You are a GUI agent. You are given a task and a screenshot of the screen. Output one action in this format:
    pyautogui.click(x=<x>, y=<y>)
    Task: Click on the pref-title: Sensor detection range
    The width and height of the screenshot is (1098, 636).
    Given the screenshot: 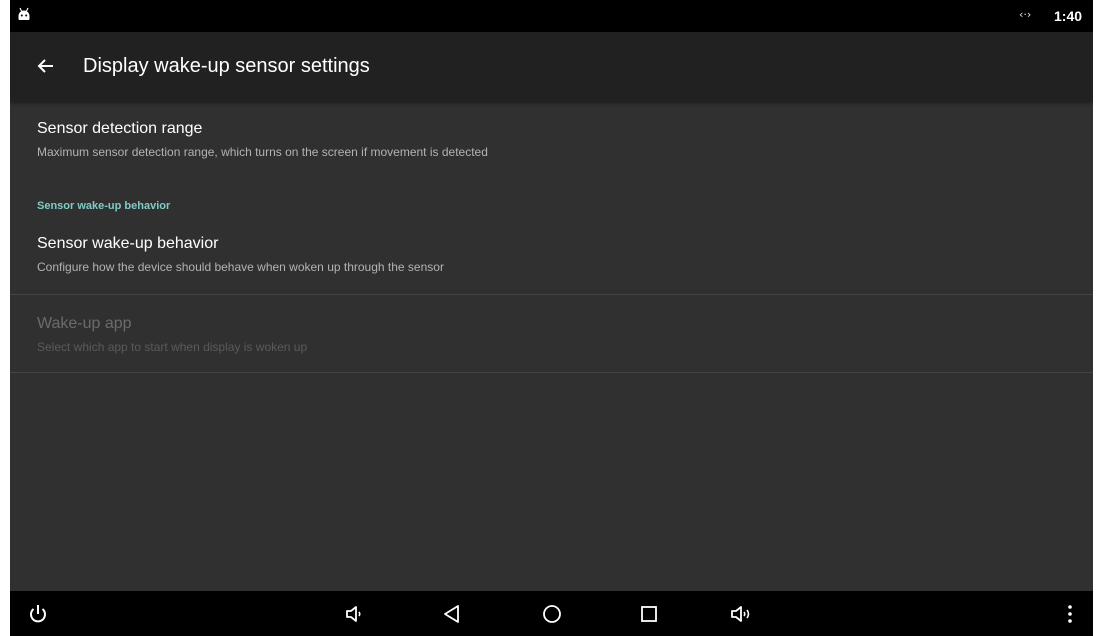 What is the action you would take?
    pyautogui.click(x=120, y=128)
    